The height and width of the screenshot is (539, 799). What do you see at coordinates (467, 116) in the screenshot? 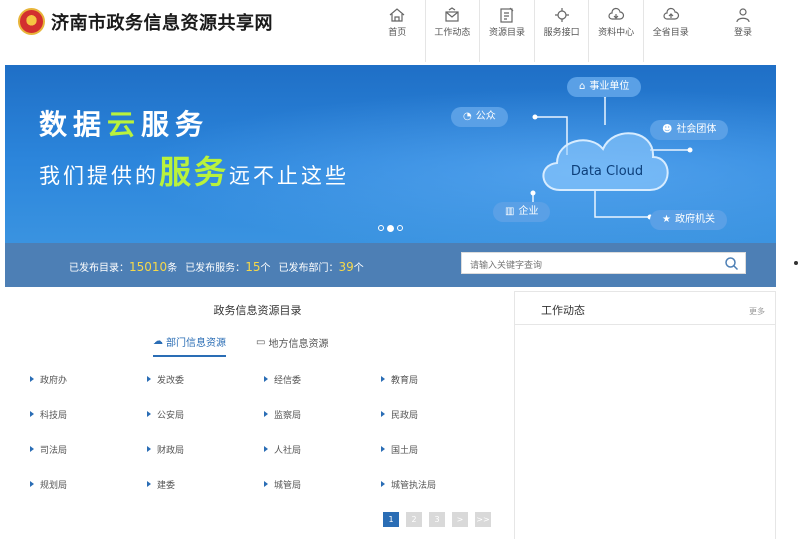
I see `rss-icon: ◔` at bounding box center [467, 116].